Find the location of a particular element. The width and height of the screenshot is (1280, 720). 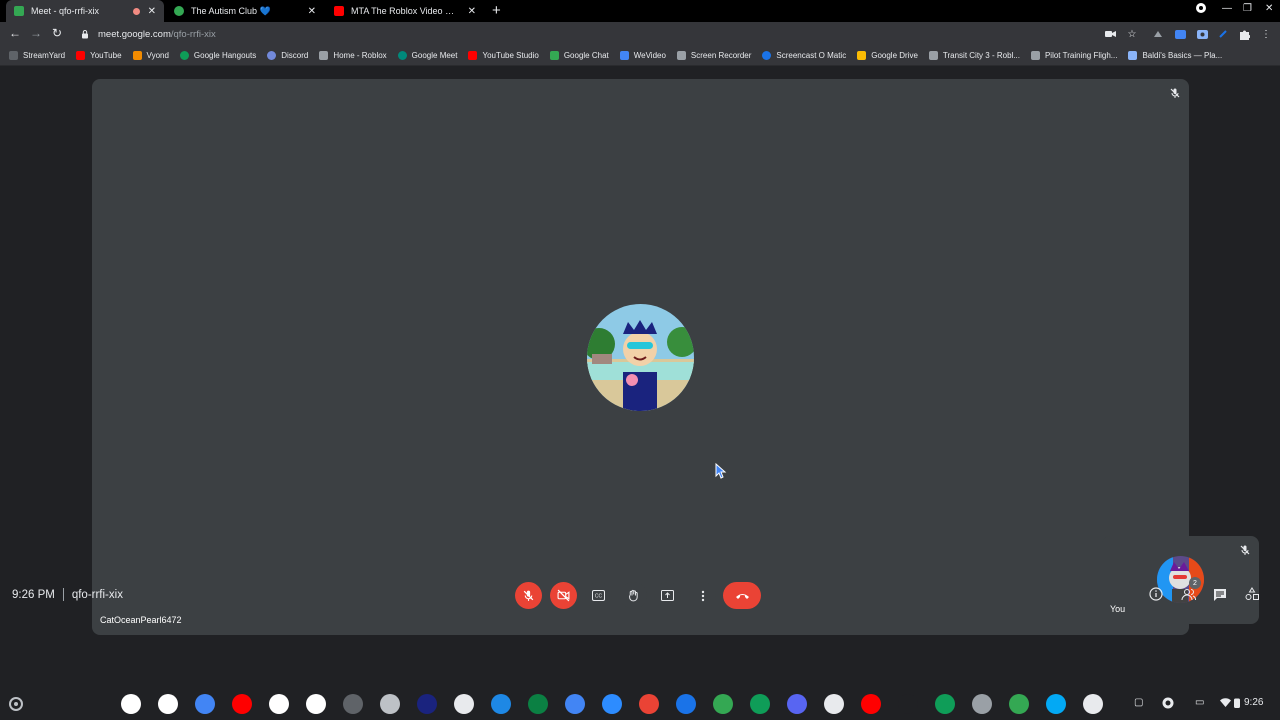

bookmark-screen-recorder: Screen Recorder is located at coordinates (714, 55).